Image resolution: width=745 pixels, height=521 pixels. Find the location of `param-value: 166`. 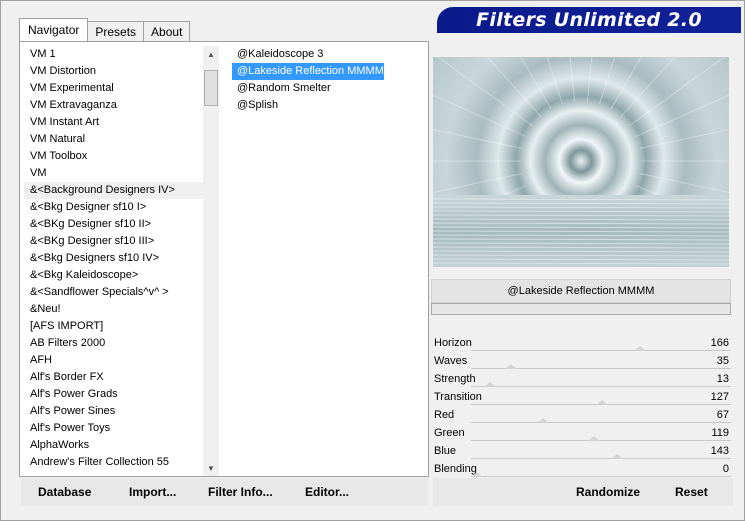

param-value: 166 is located at coordinates (719, 343).